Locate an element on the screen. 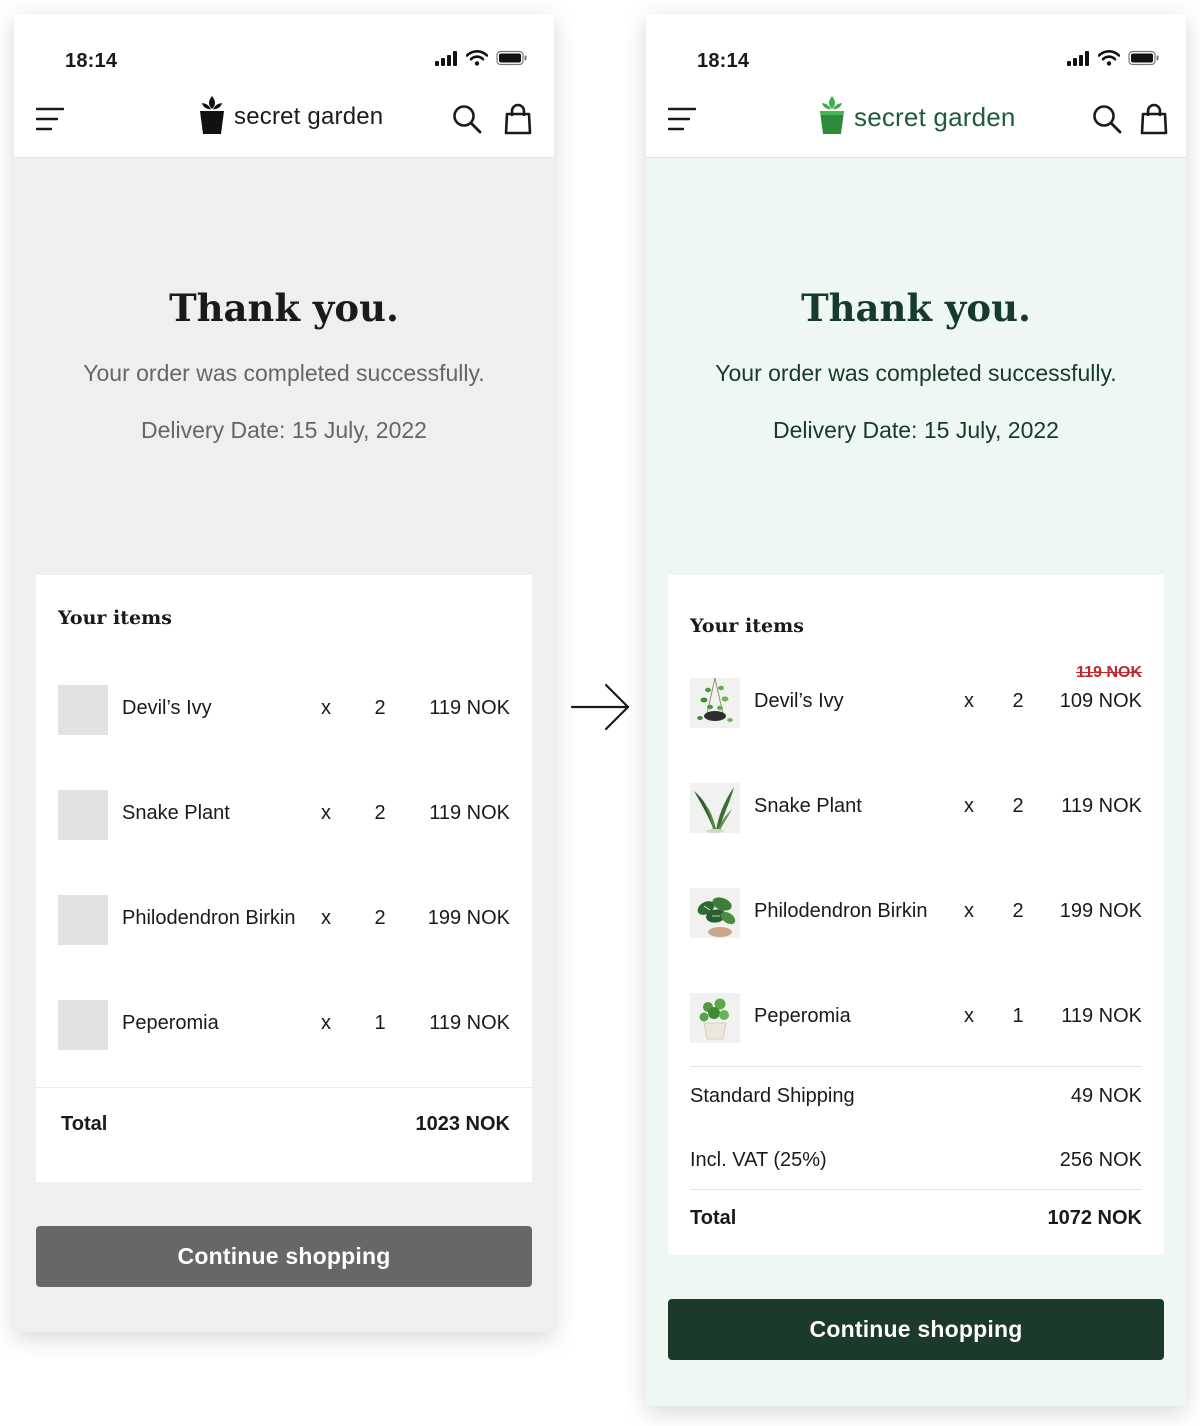 This screenshot has width=1200, height=1426. potted-plant-icon is located at coordinates (714, 1019).